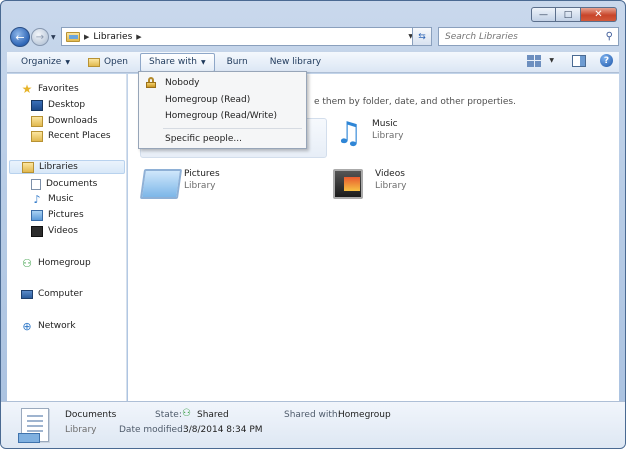 This screenshot has width=626, height=449. Describe the element at coordinates (543, 14) in the screenshot. I see `minimize-button: —` at that location.